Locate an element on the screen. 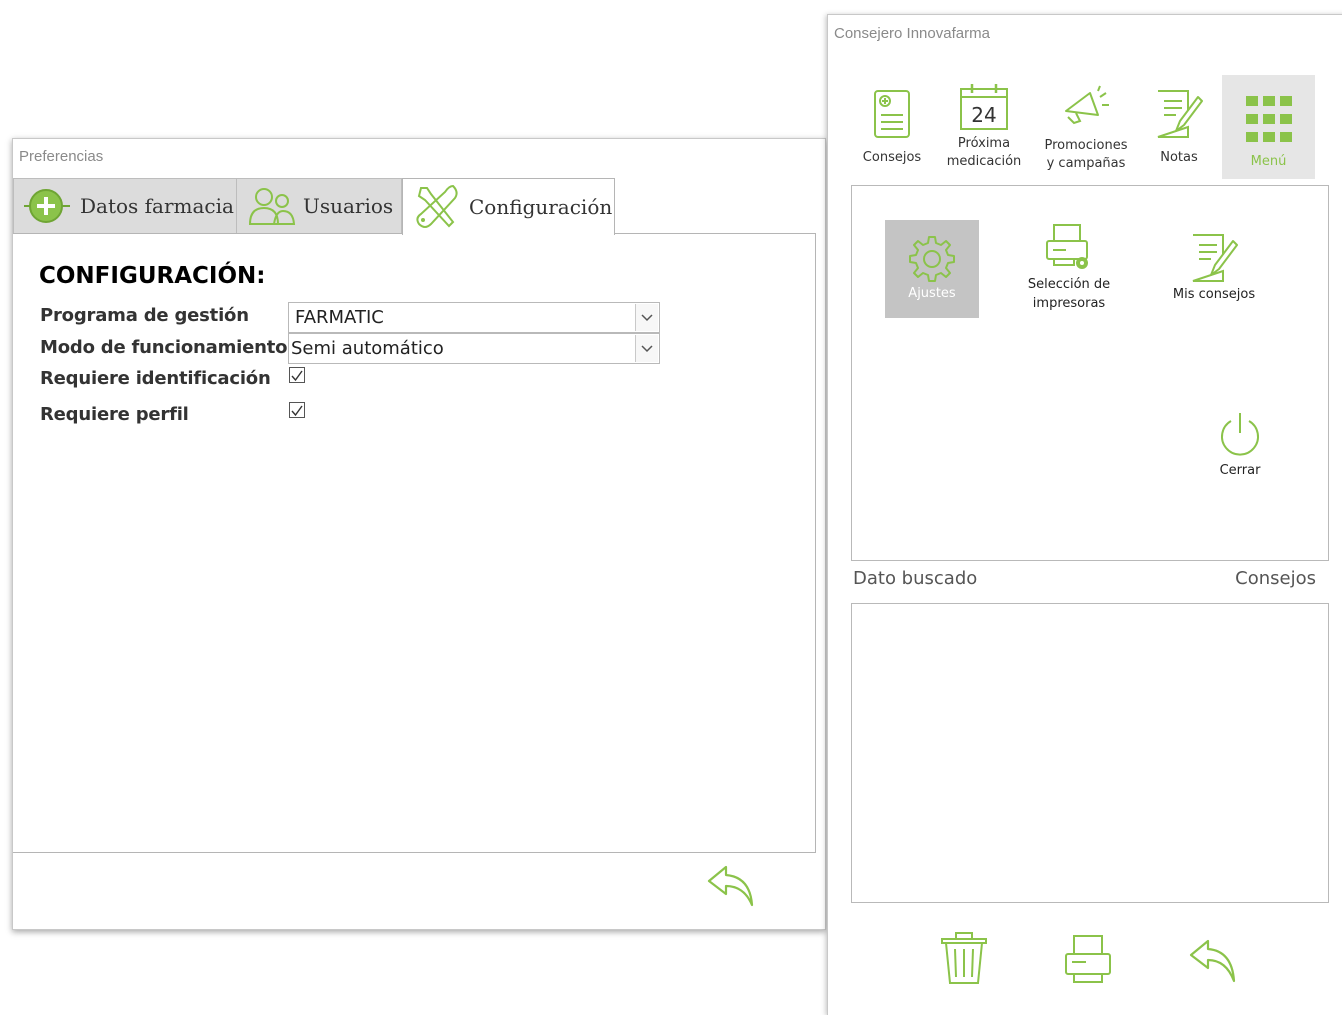 Image resolution: width=1342 pixels, height=1015 pixels. trash-icon is located at coordinates (964, 958).